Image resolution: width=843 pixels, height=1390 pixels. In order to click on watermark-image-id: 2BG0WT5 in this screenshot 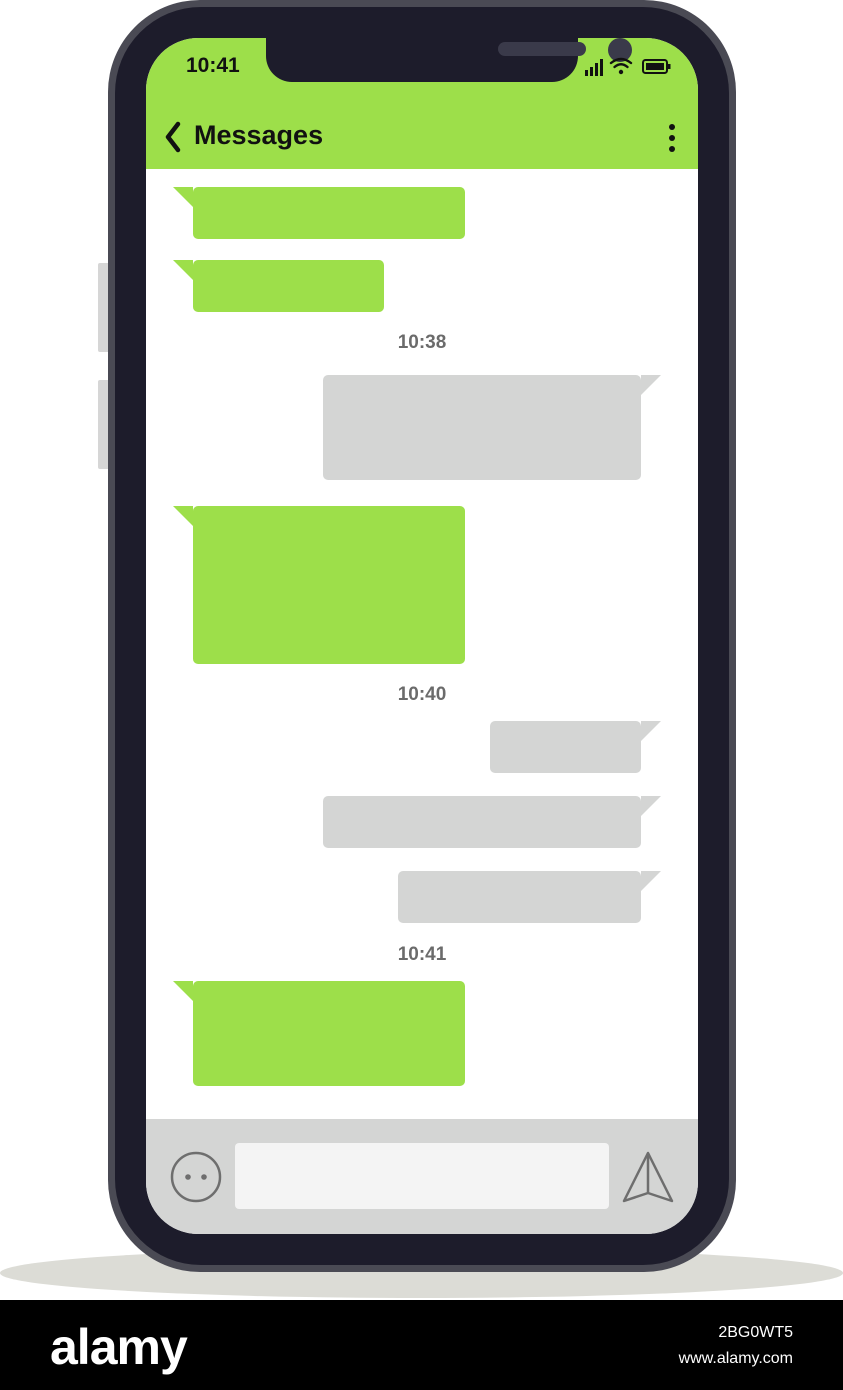, I will do `click(755, 1332)`.